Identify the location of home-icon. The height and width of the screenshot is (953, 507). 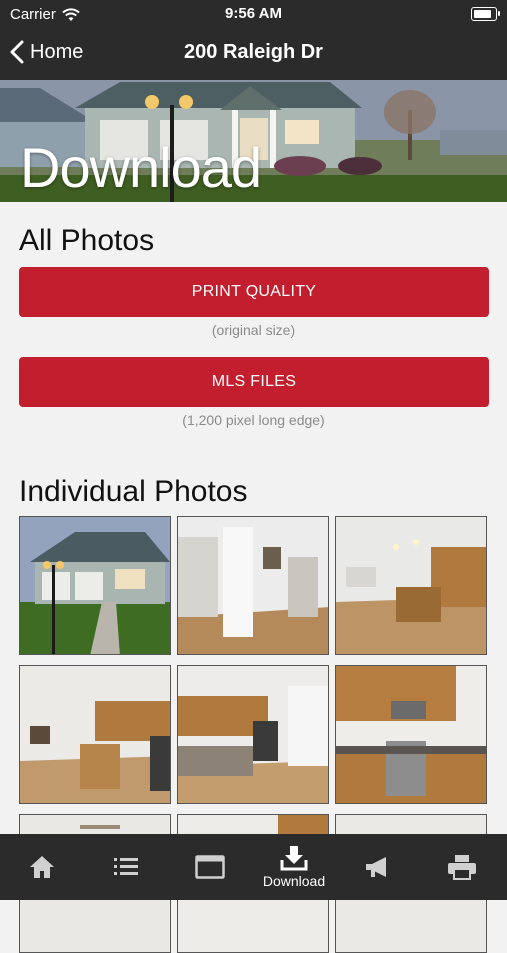
(42, 867).